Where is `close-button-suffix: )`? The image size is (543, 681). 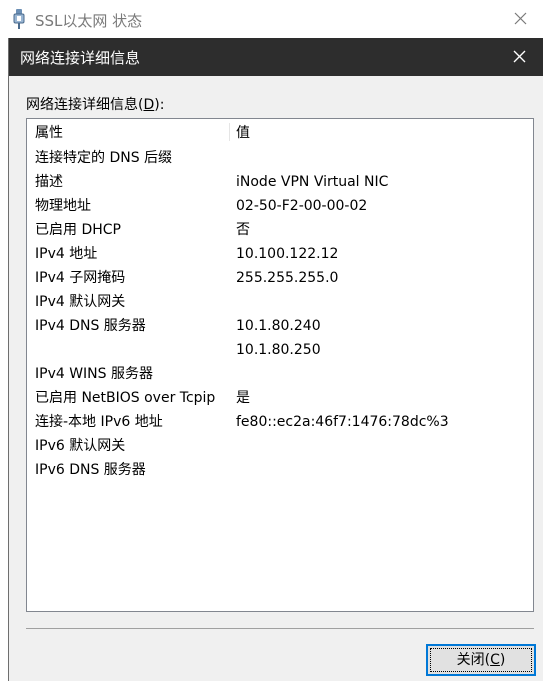 close-button-suffix: ) is located at coordinates (502, 660).